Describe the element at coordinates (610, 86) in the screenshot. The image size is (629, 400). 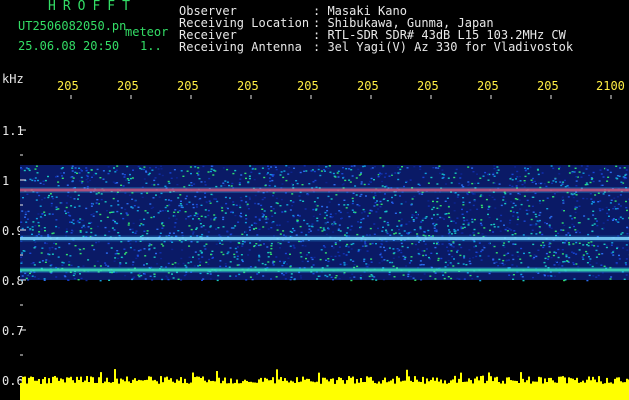
I see `x-tick-label: 2100` at that location.